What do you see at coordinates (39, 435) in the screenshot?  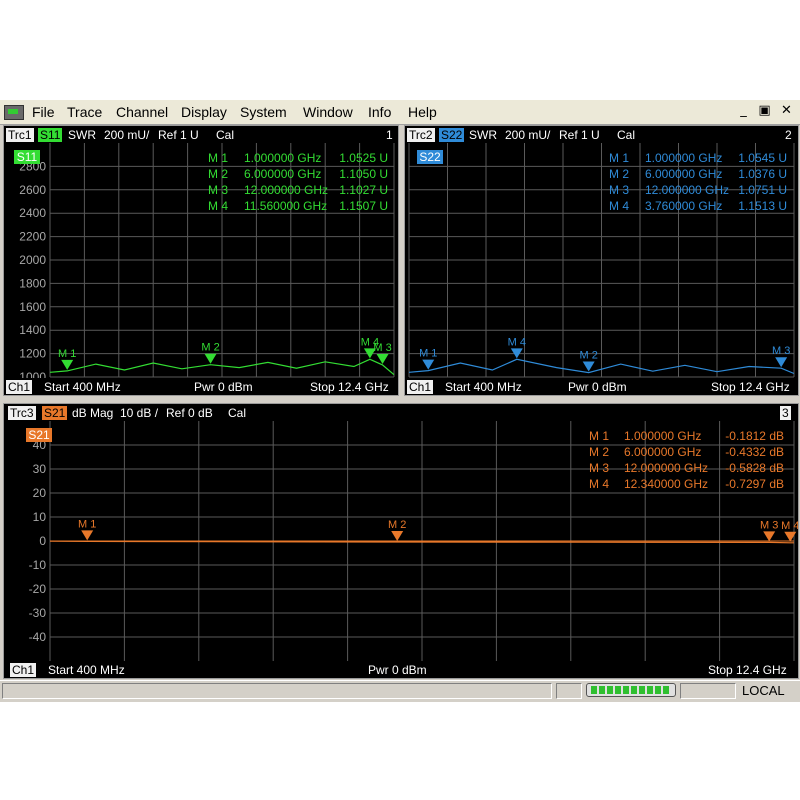 I see `trace-overlay-label: S21` at bounding box center [39, 435].